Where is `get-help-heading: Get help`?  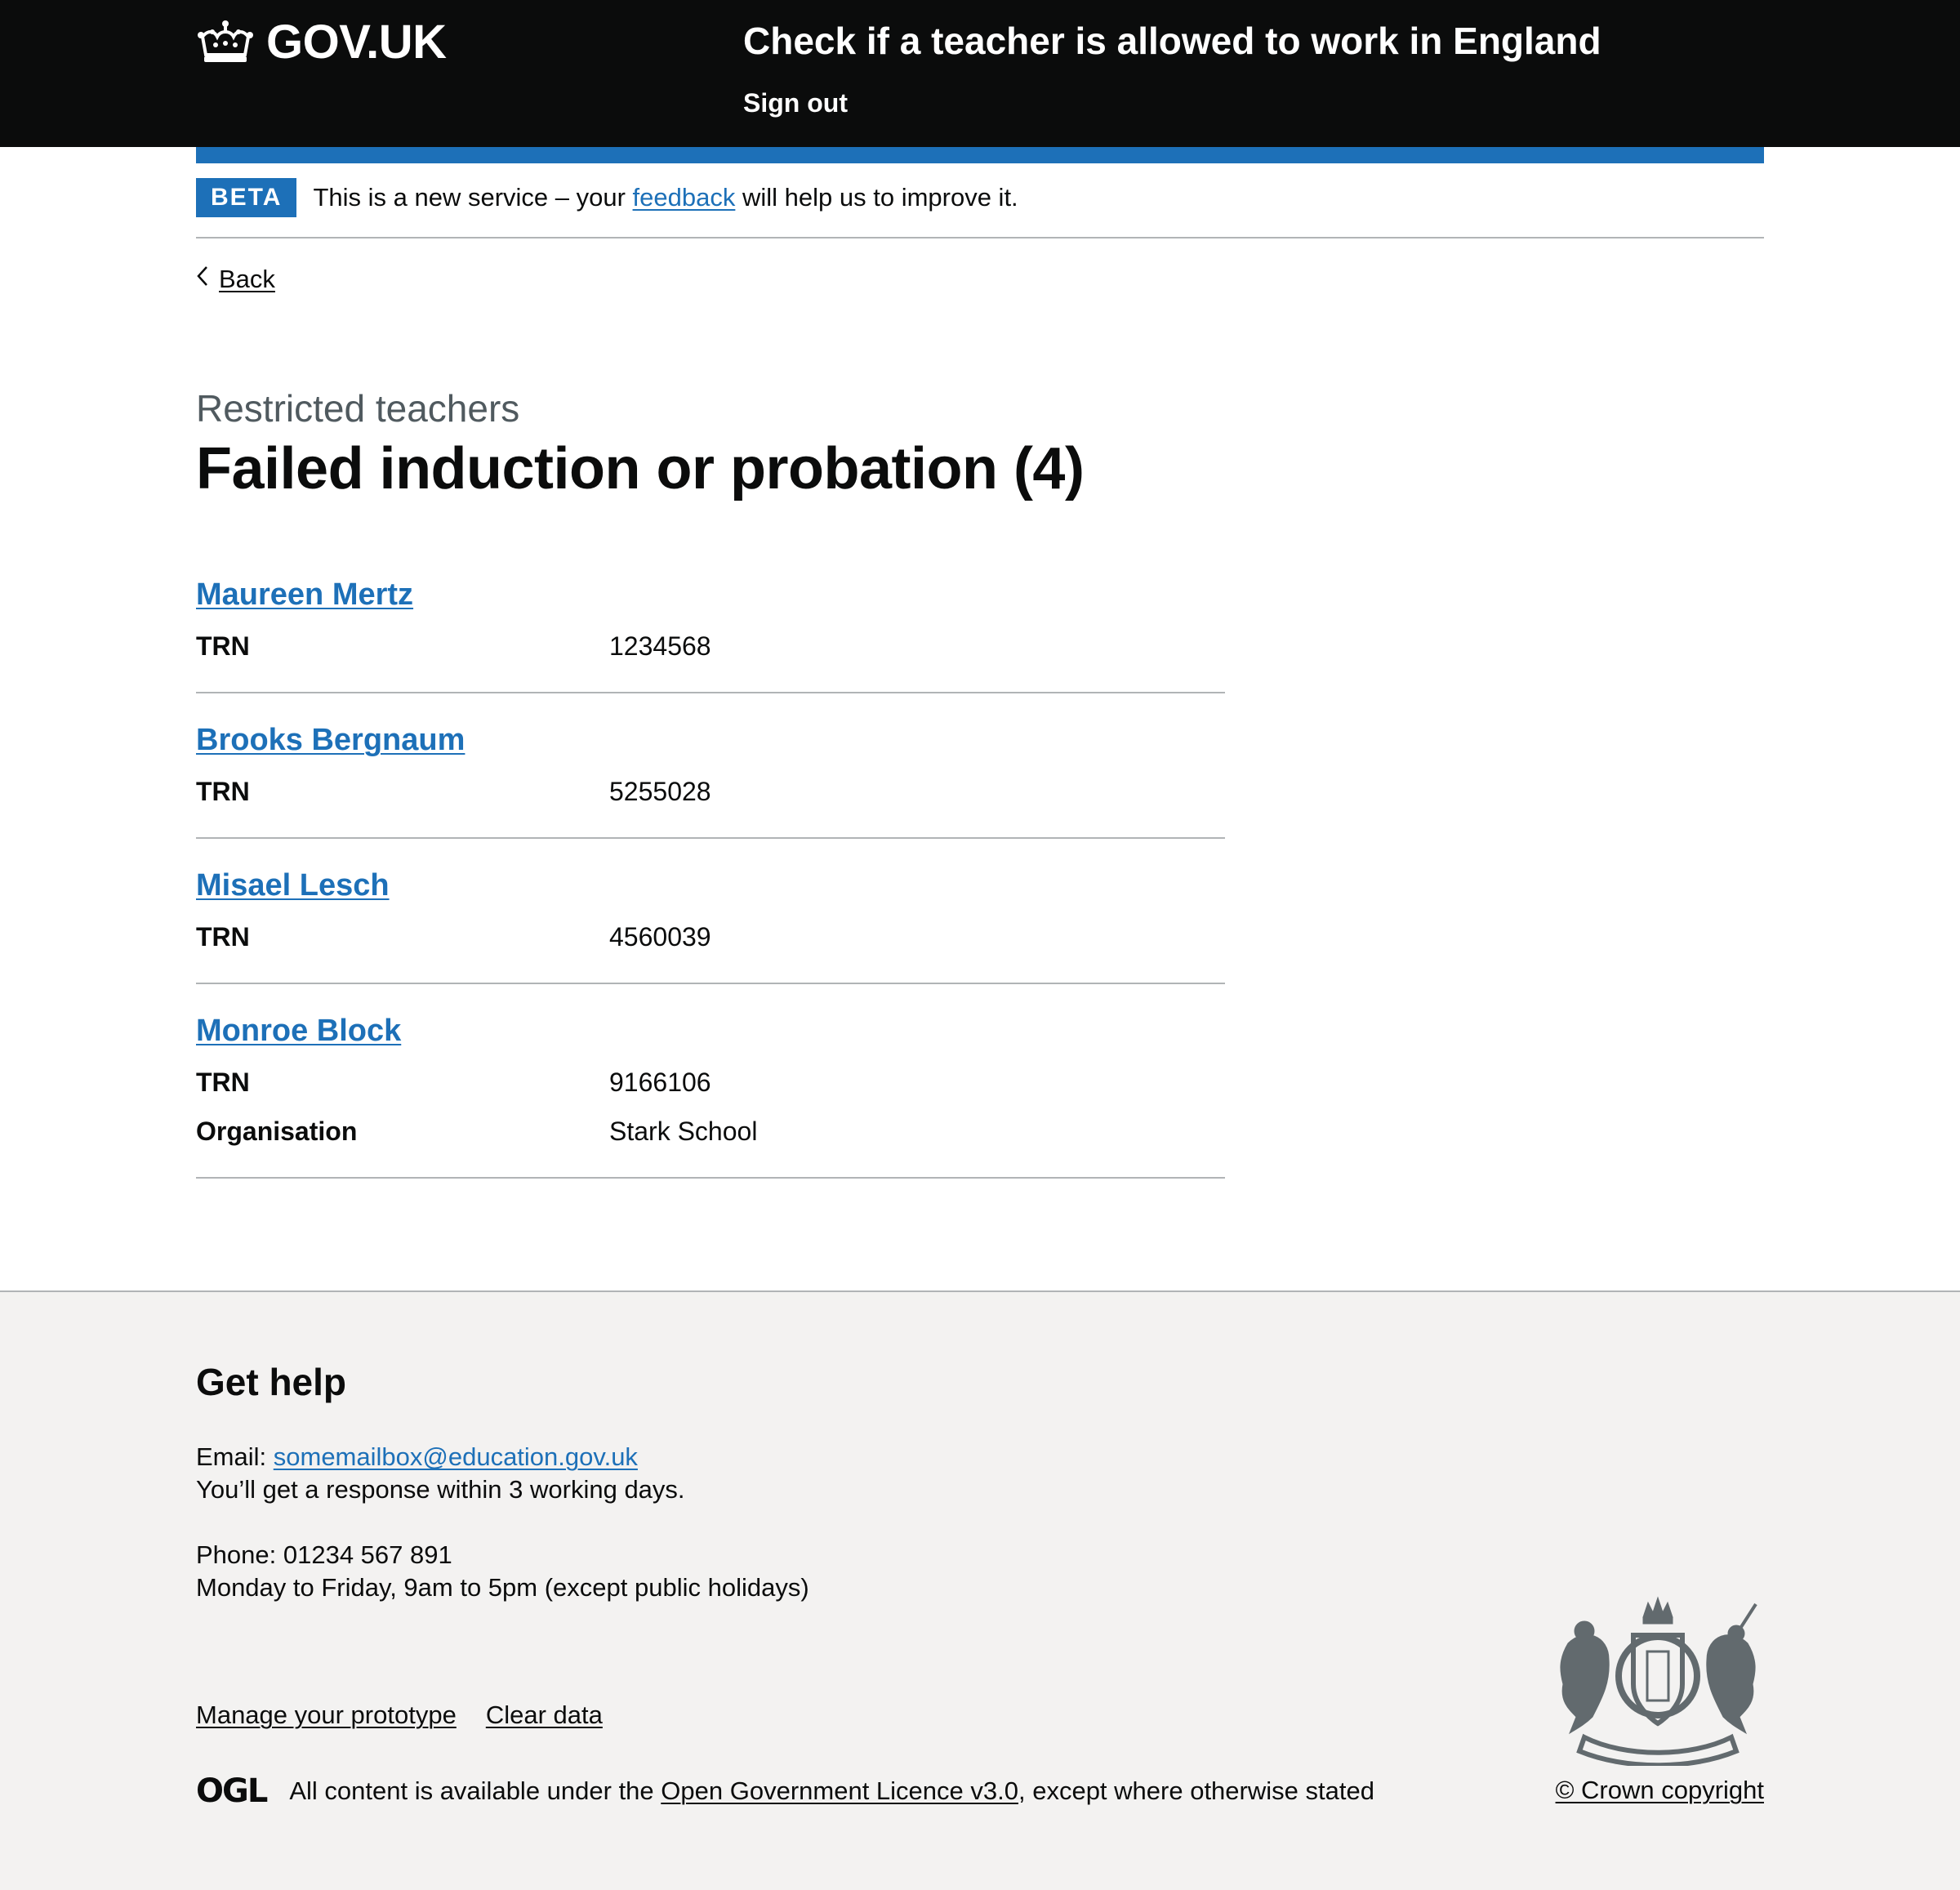
get-help-heading: Get help is located at coordinates (271, 1382).